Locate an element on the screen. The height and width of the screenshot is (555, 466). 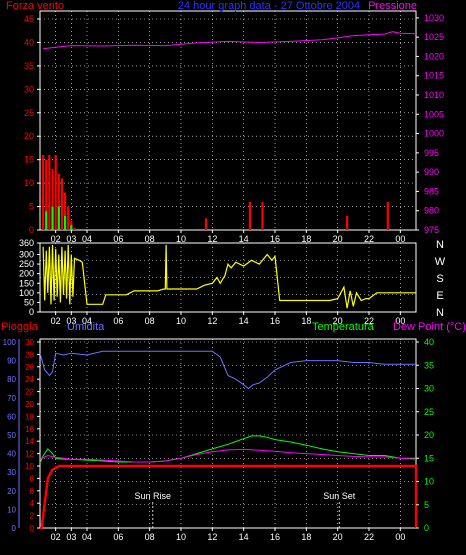
direction-y-tick-label: 50 is located at coordinates (29, 302).